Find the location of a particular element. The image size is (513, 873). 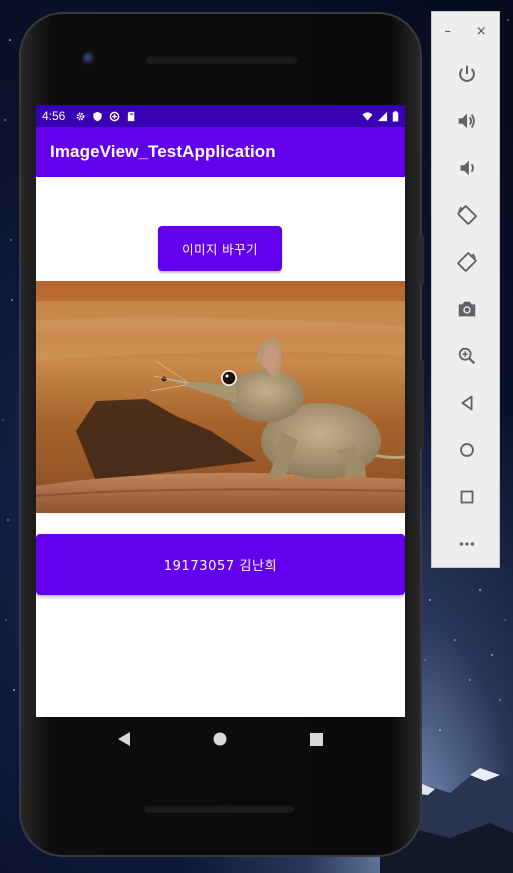

camera-icon is located at coordinates (466, 308).